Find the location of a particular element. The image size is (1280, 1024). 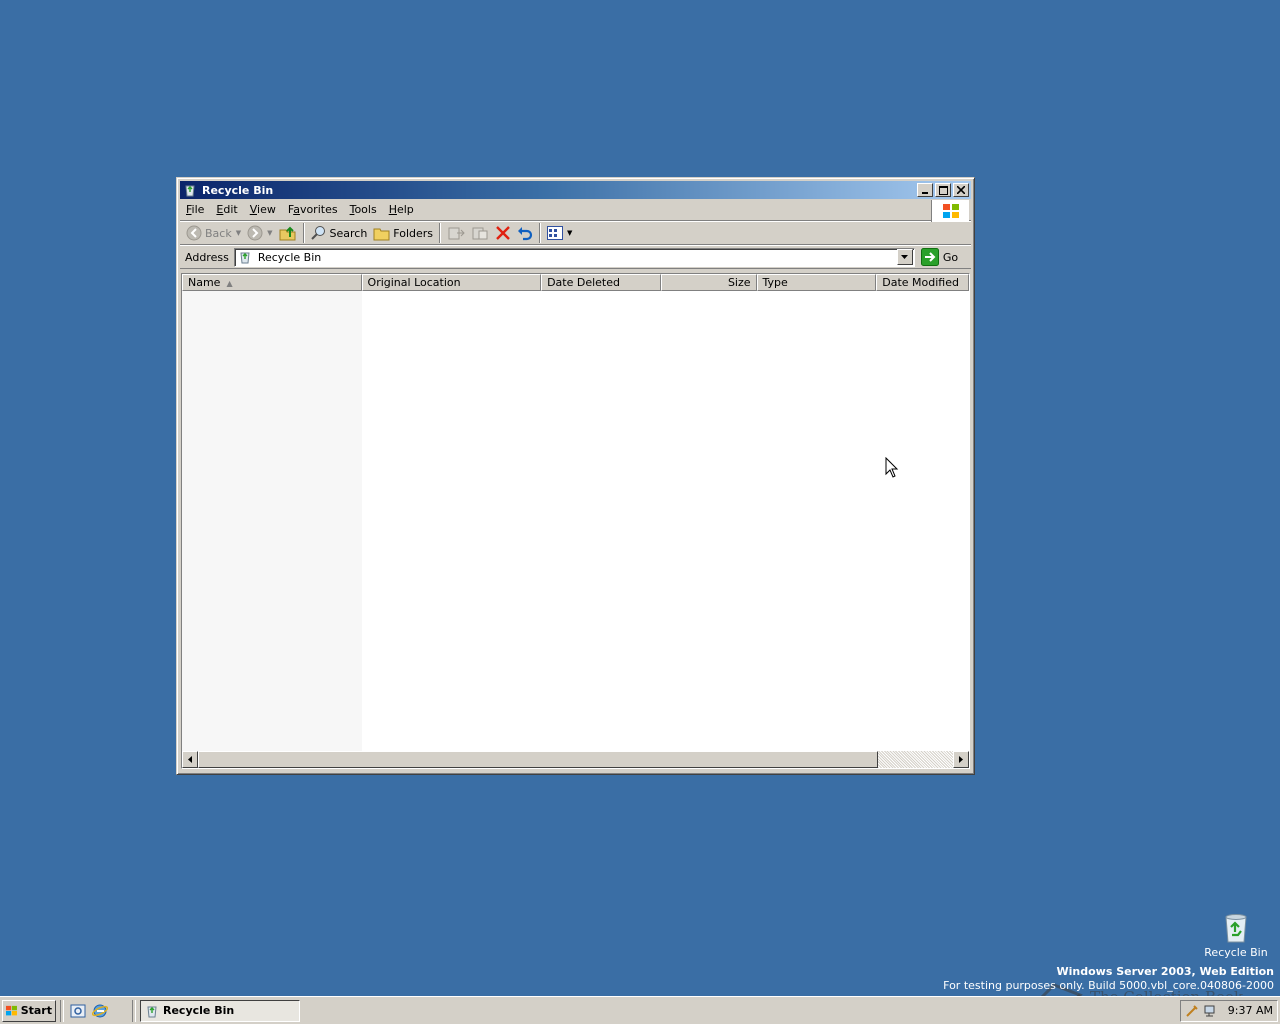

up-folder-icon is located at coordinates (287, 233).